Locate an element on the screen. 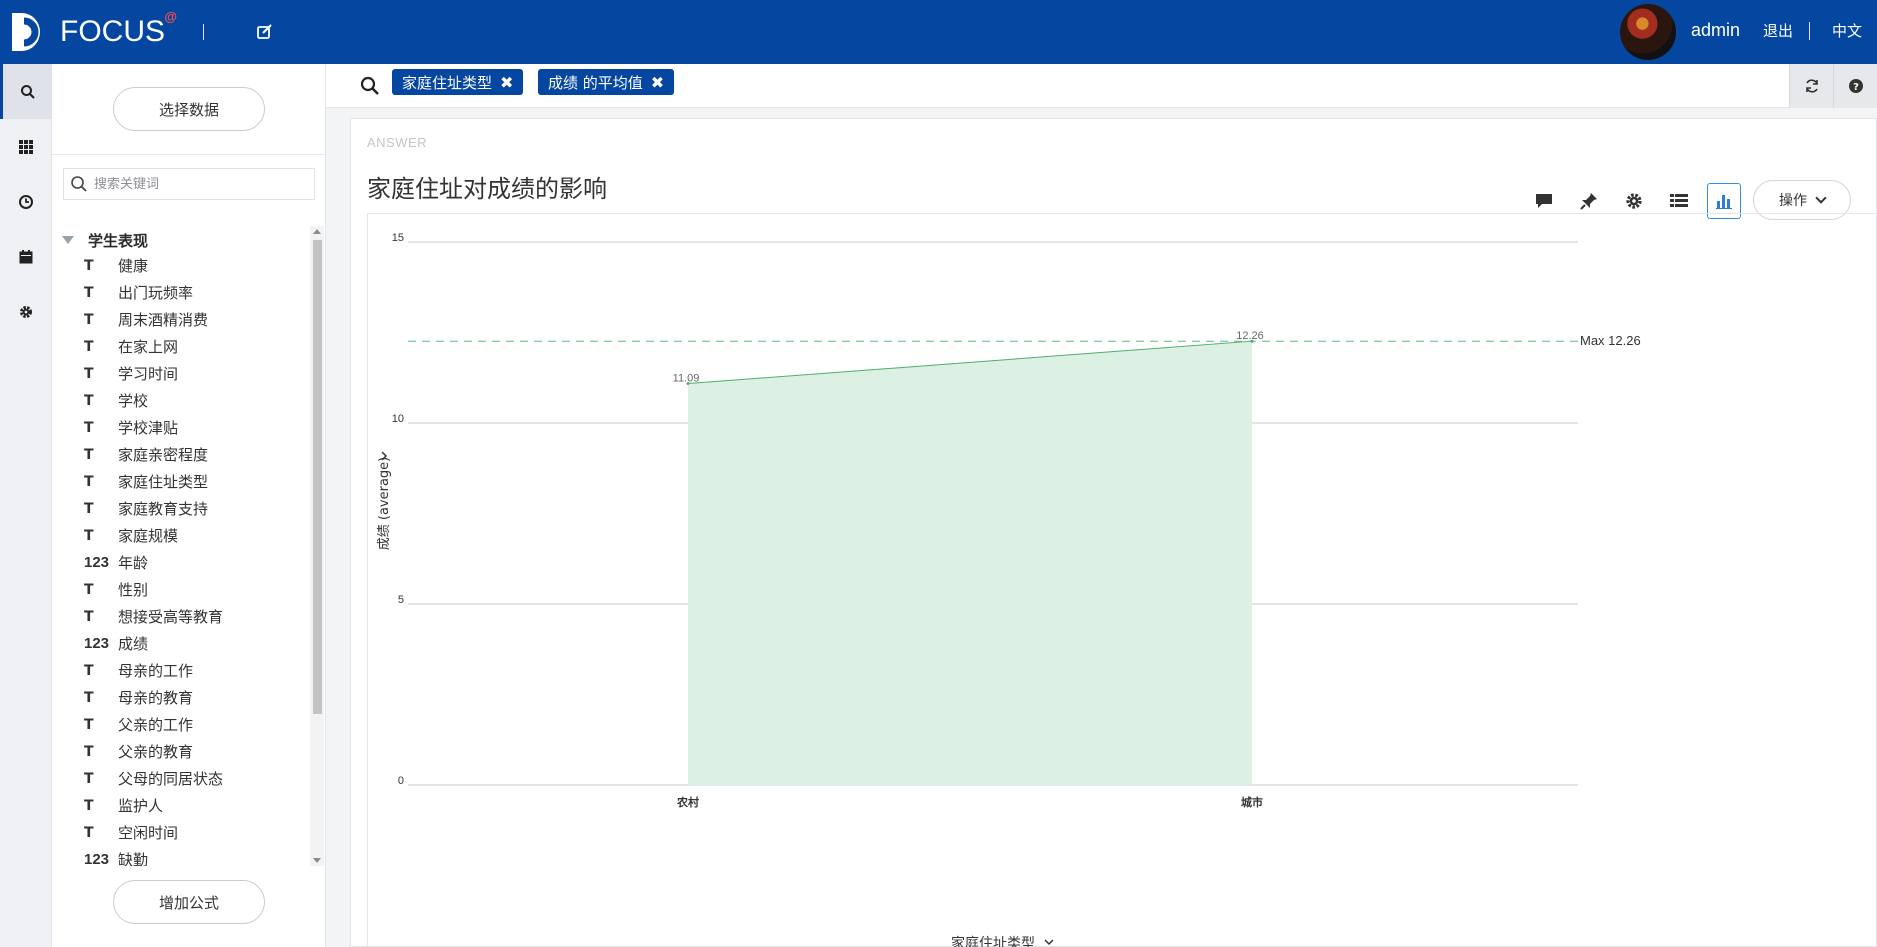 The width and height of the screenshot is (1877, 947). field-item: T 母亲的教育 is located at coordinates (138, 697).